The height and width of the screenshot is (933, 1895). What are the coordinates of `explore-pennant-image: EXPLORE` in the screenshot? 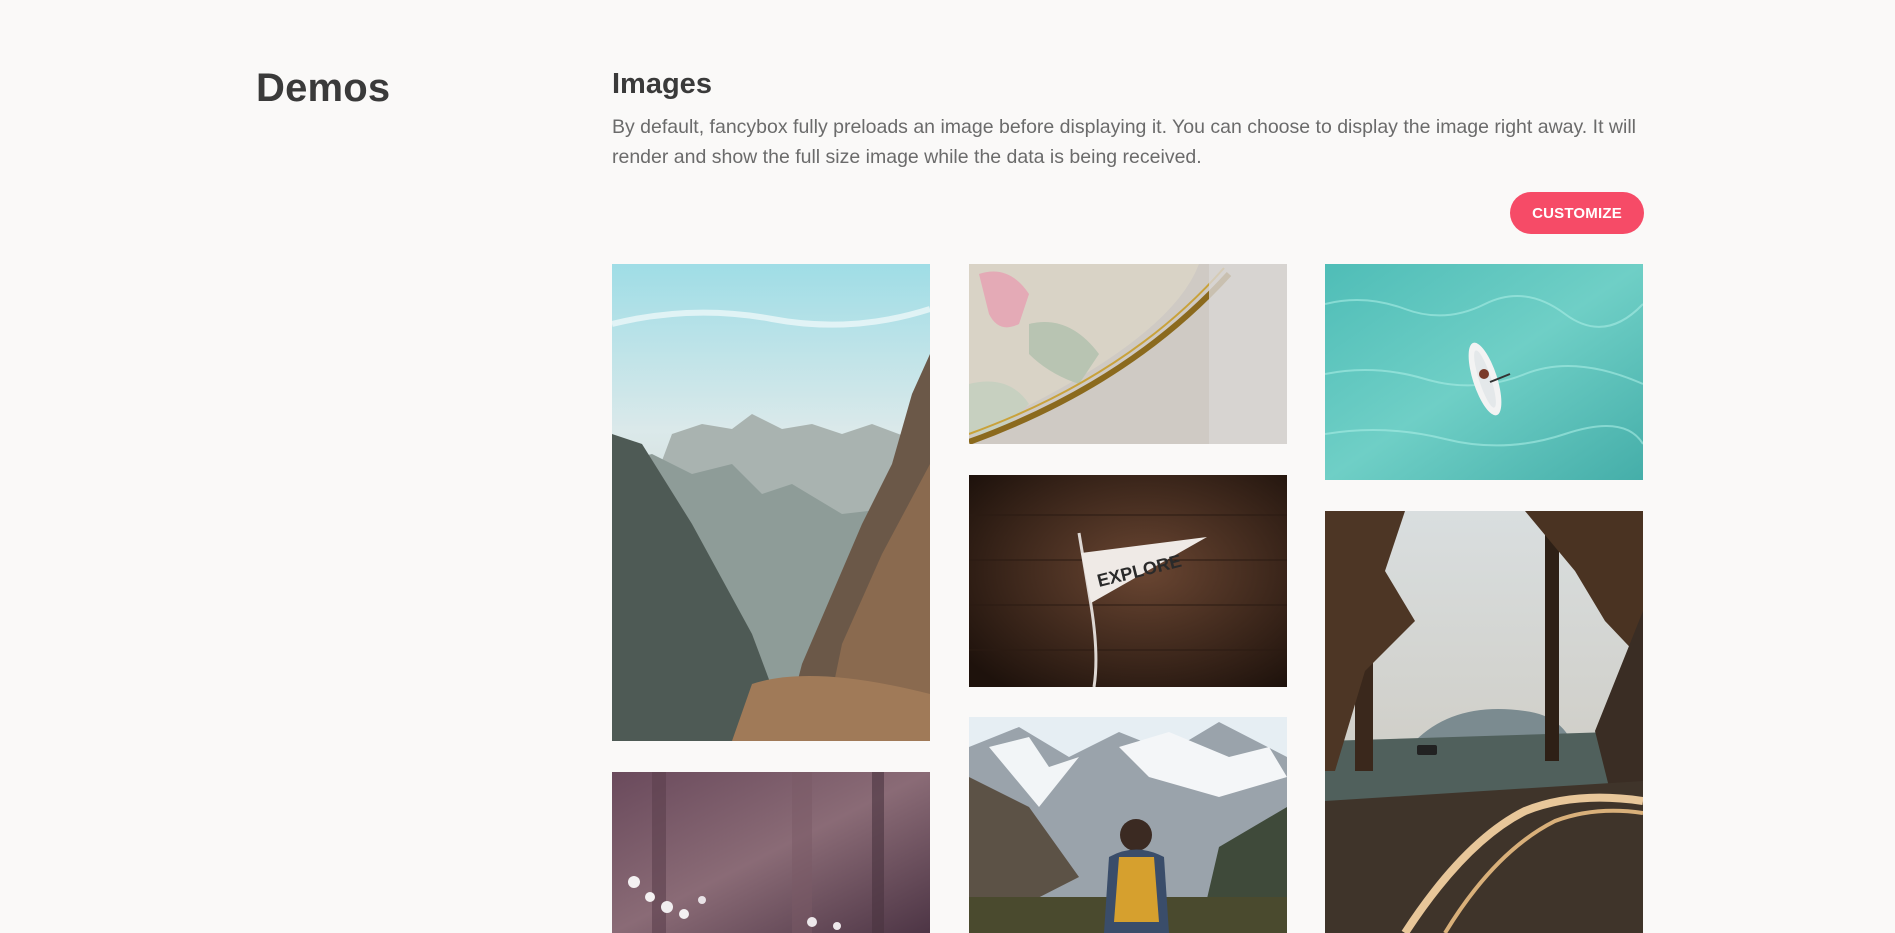 It's located at (1128, 581).